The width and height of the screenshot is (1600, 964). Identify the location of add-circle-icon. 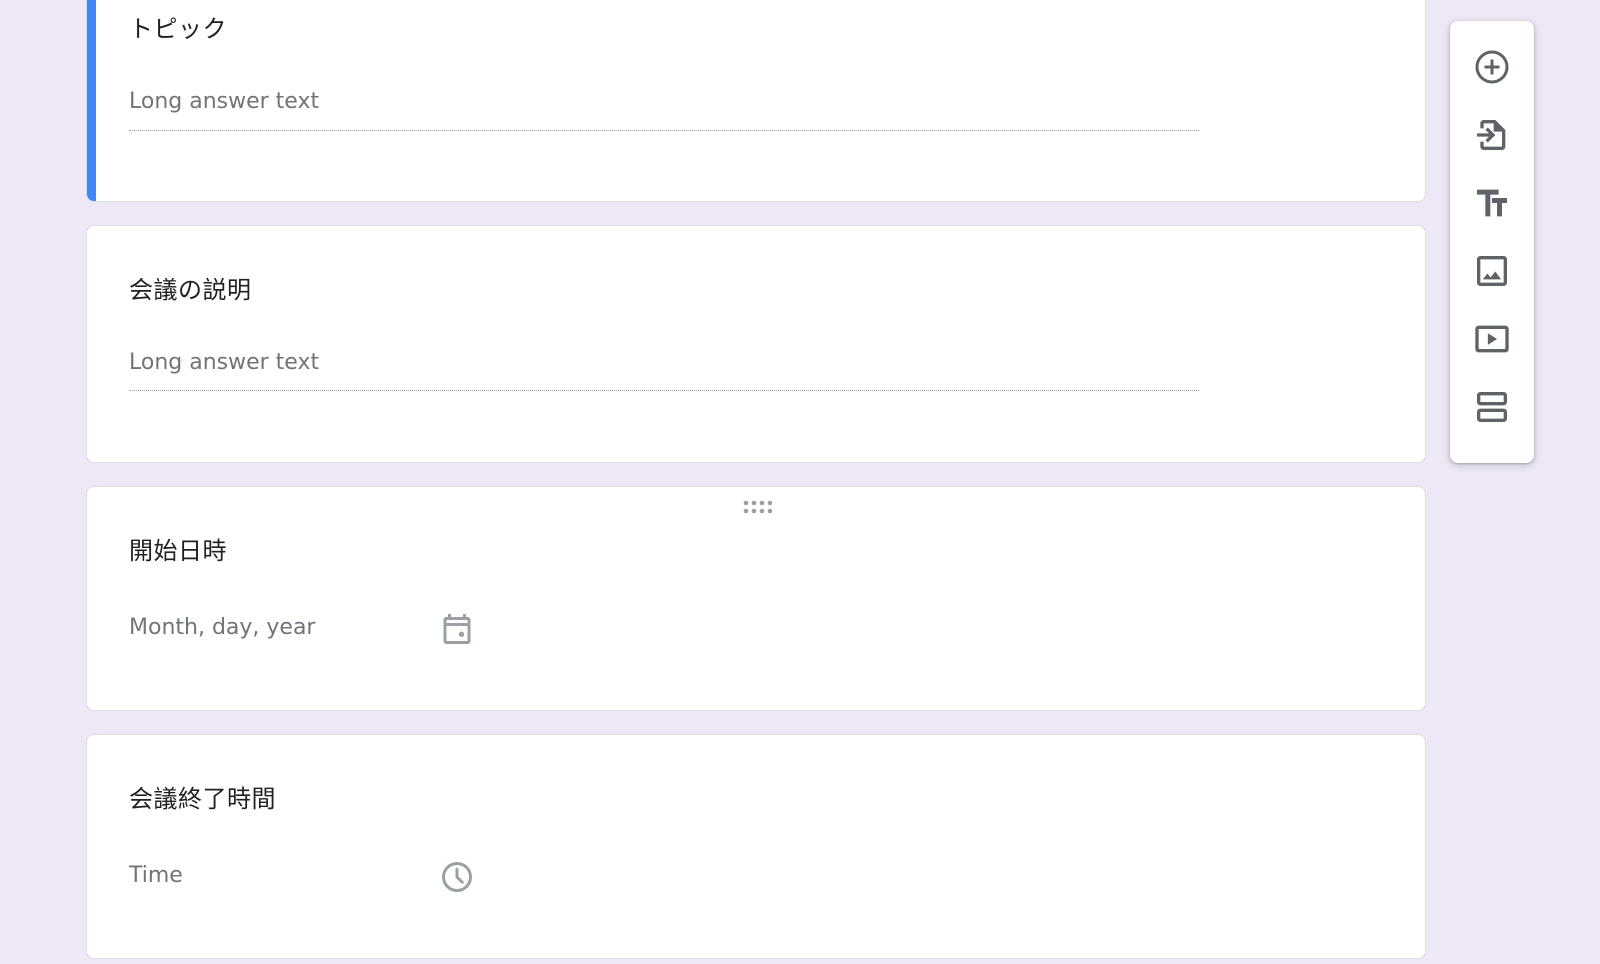
(1492, 67).